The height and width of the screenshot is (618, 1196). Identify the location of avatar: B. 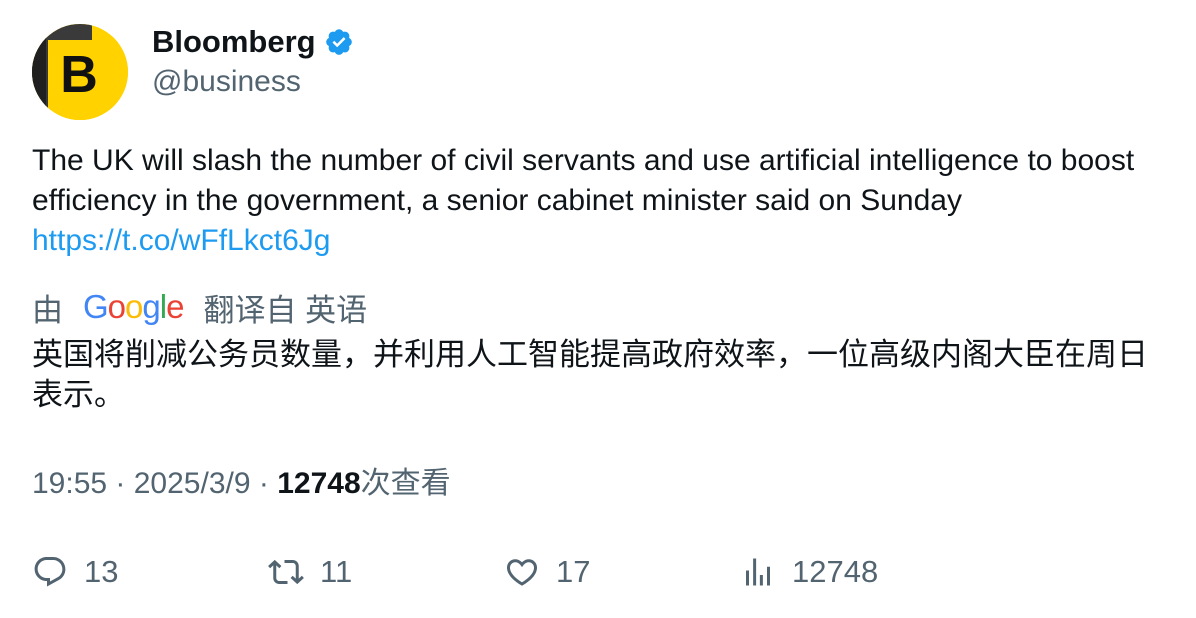
(80, 72).